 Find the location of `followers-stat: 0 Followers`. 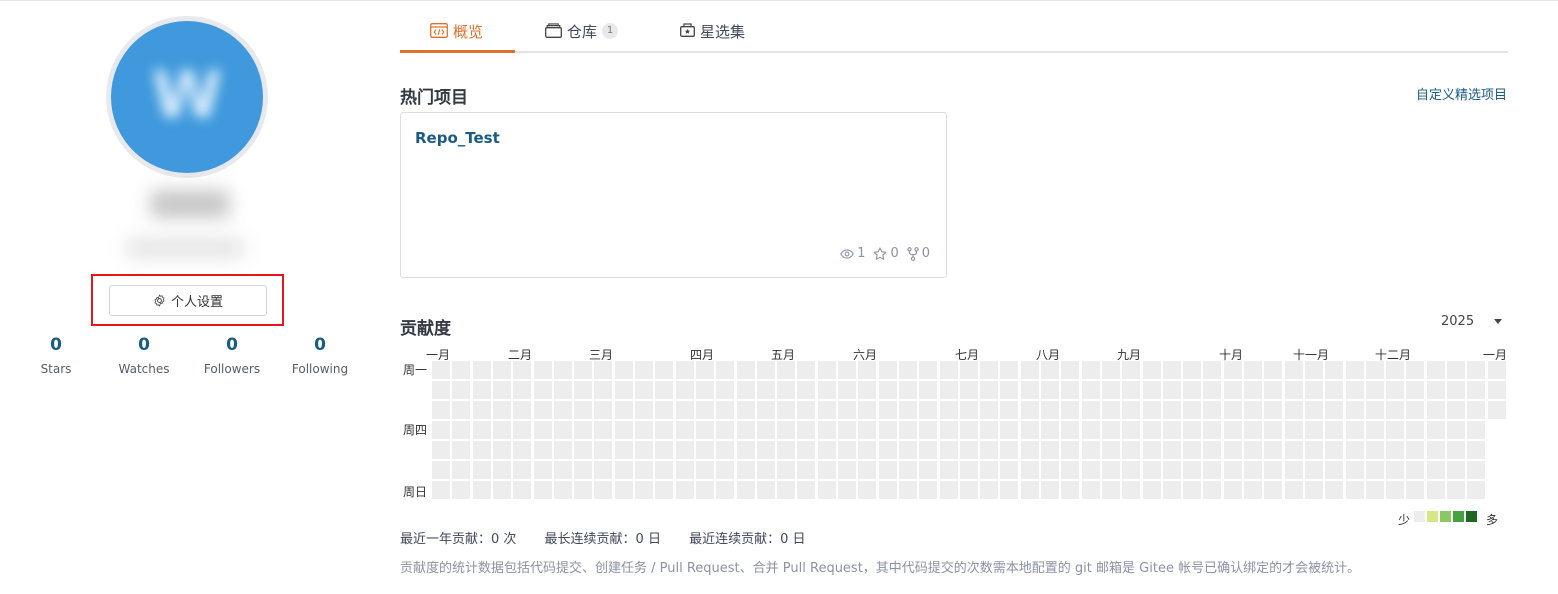

followers-stat: 0 Followers is located at coordinates (232, 355).